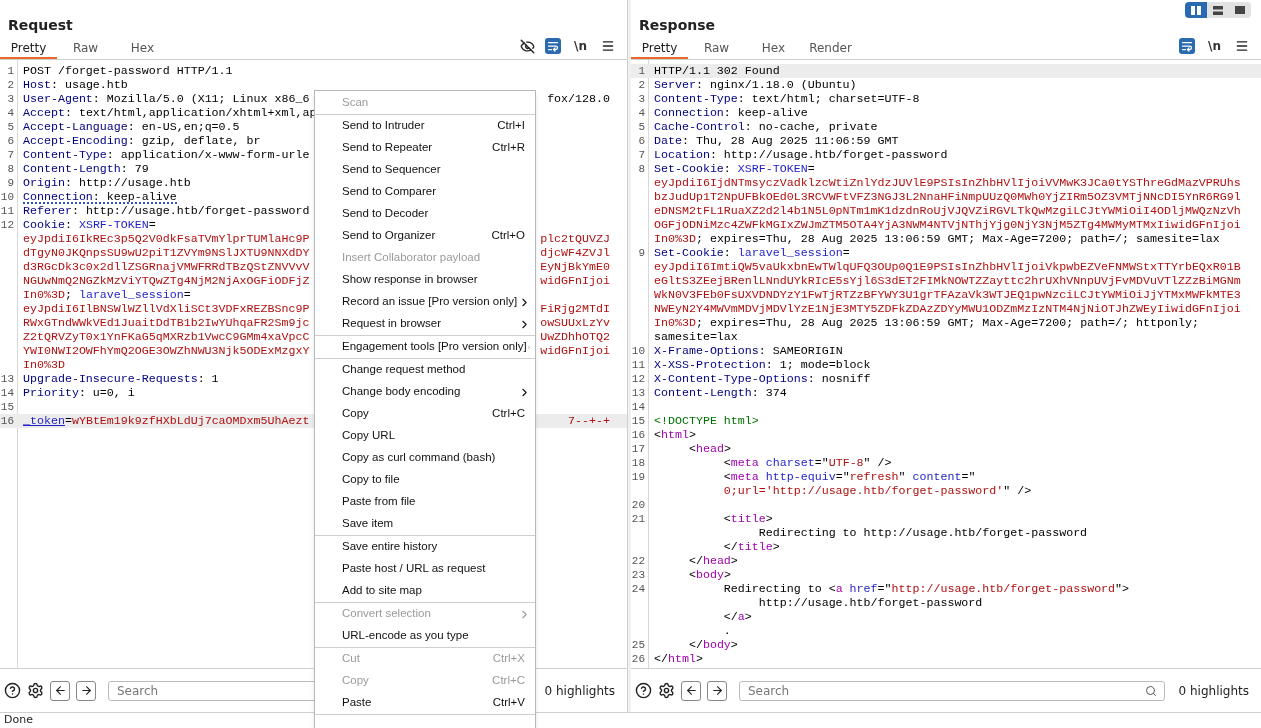 This screenshot has width=1261, height=728. Describe the element at coordinates (801, 154) in the screenshot. I see `code-text: Location: http://usage.htb/forget-password` at that location.